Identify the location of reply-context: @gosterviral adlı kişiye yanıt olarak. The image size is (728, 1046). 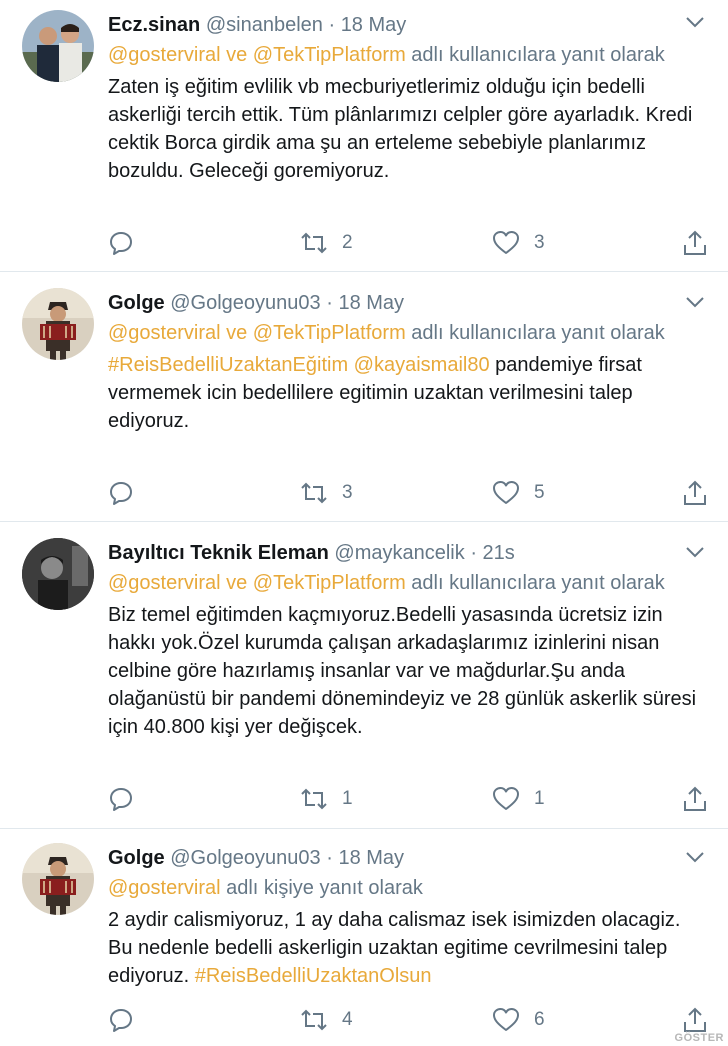
(408, 888).